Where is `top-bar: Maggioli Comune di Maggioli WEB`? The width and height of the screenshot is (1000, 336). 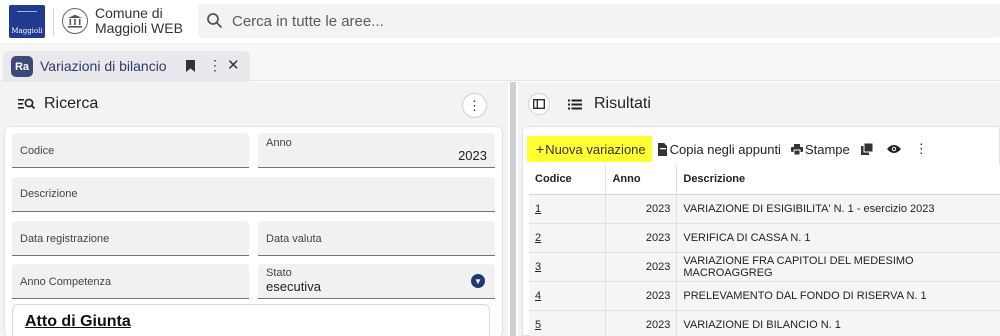
top-bar: Maggioli Comune di Maggioli WEB is located at coordinates (500, 22).